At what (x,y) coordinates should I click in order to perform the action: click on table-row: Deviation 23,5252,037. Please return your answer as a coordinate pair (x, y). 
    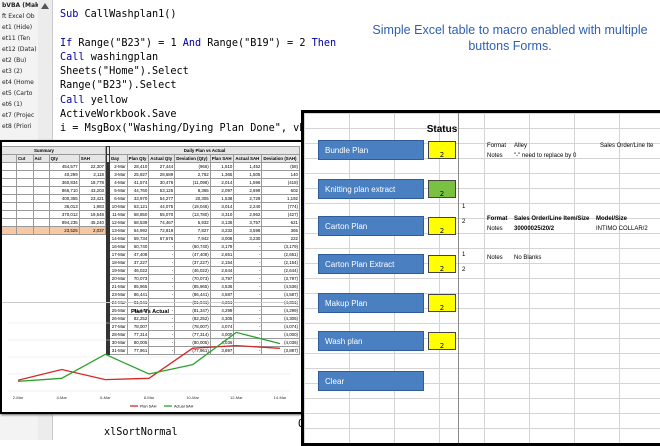
    Looking at the image, I should click on (54, 230).